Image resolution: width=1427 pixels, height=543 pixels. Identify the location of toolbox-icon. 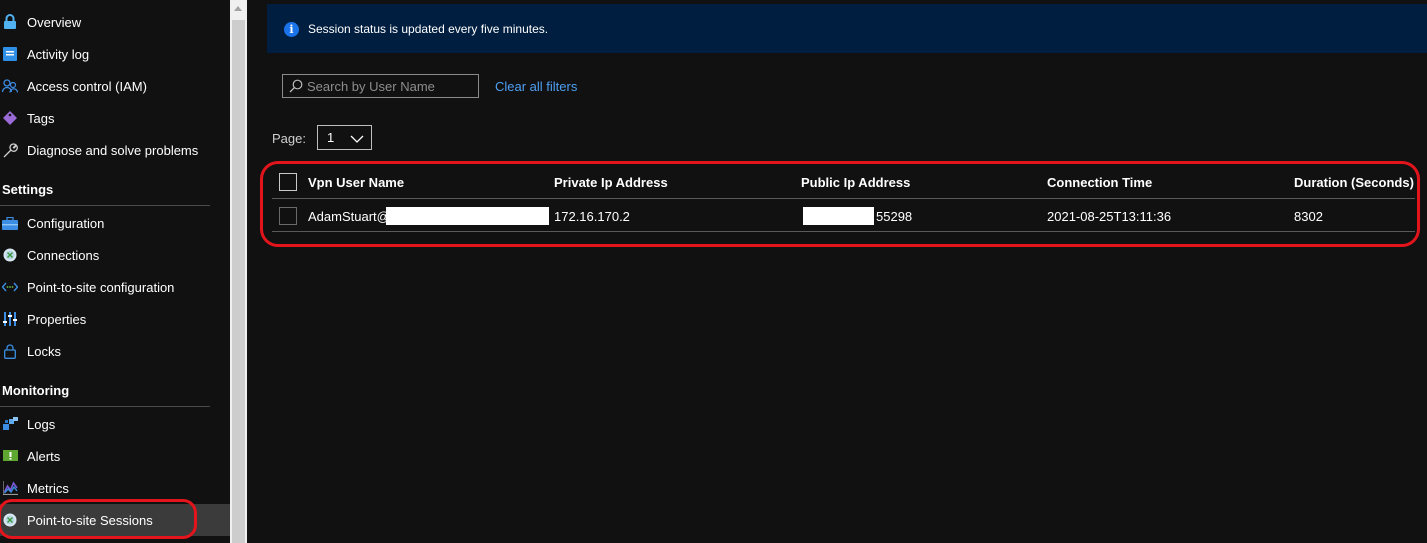
(10, 223).